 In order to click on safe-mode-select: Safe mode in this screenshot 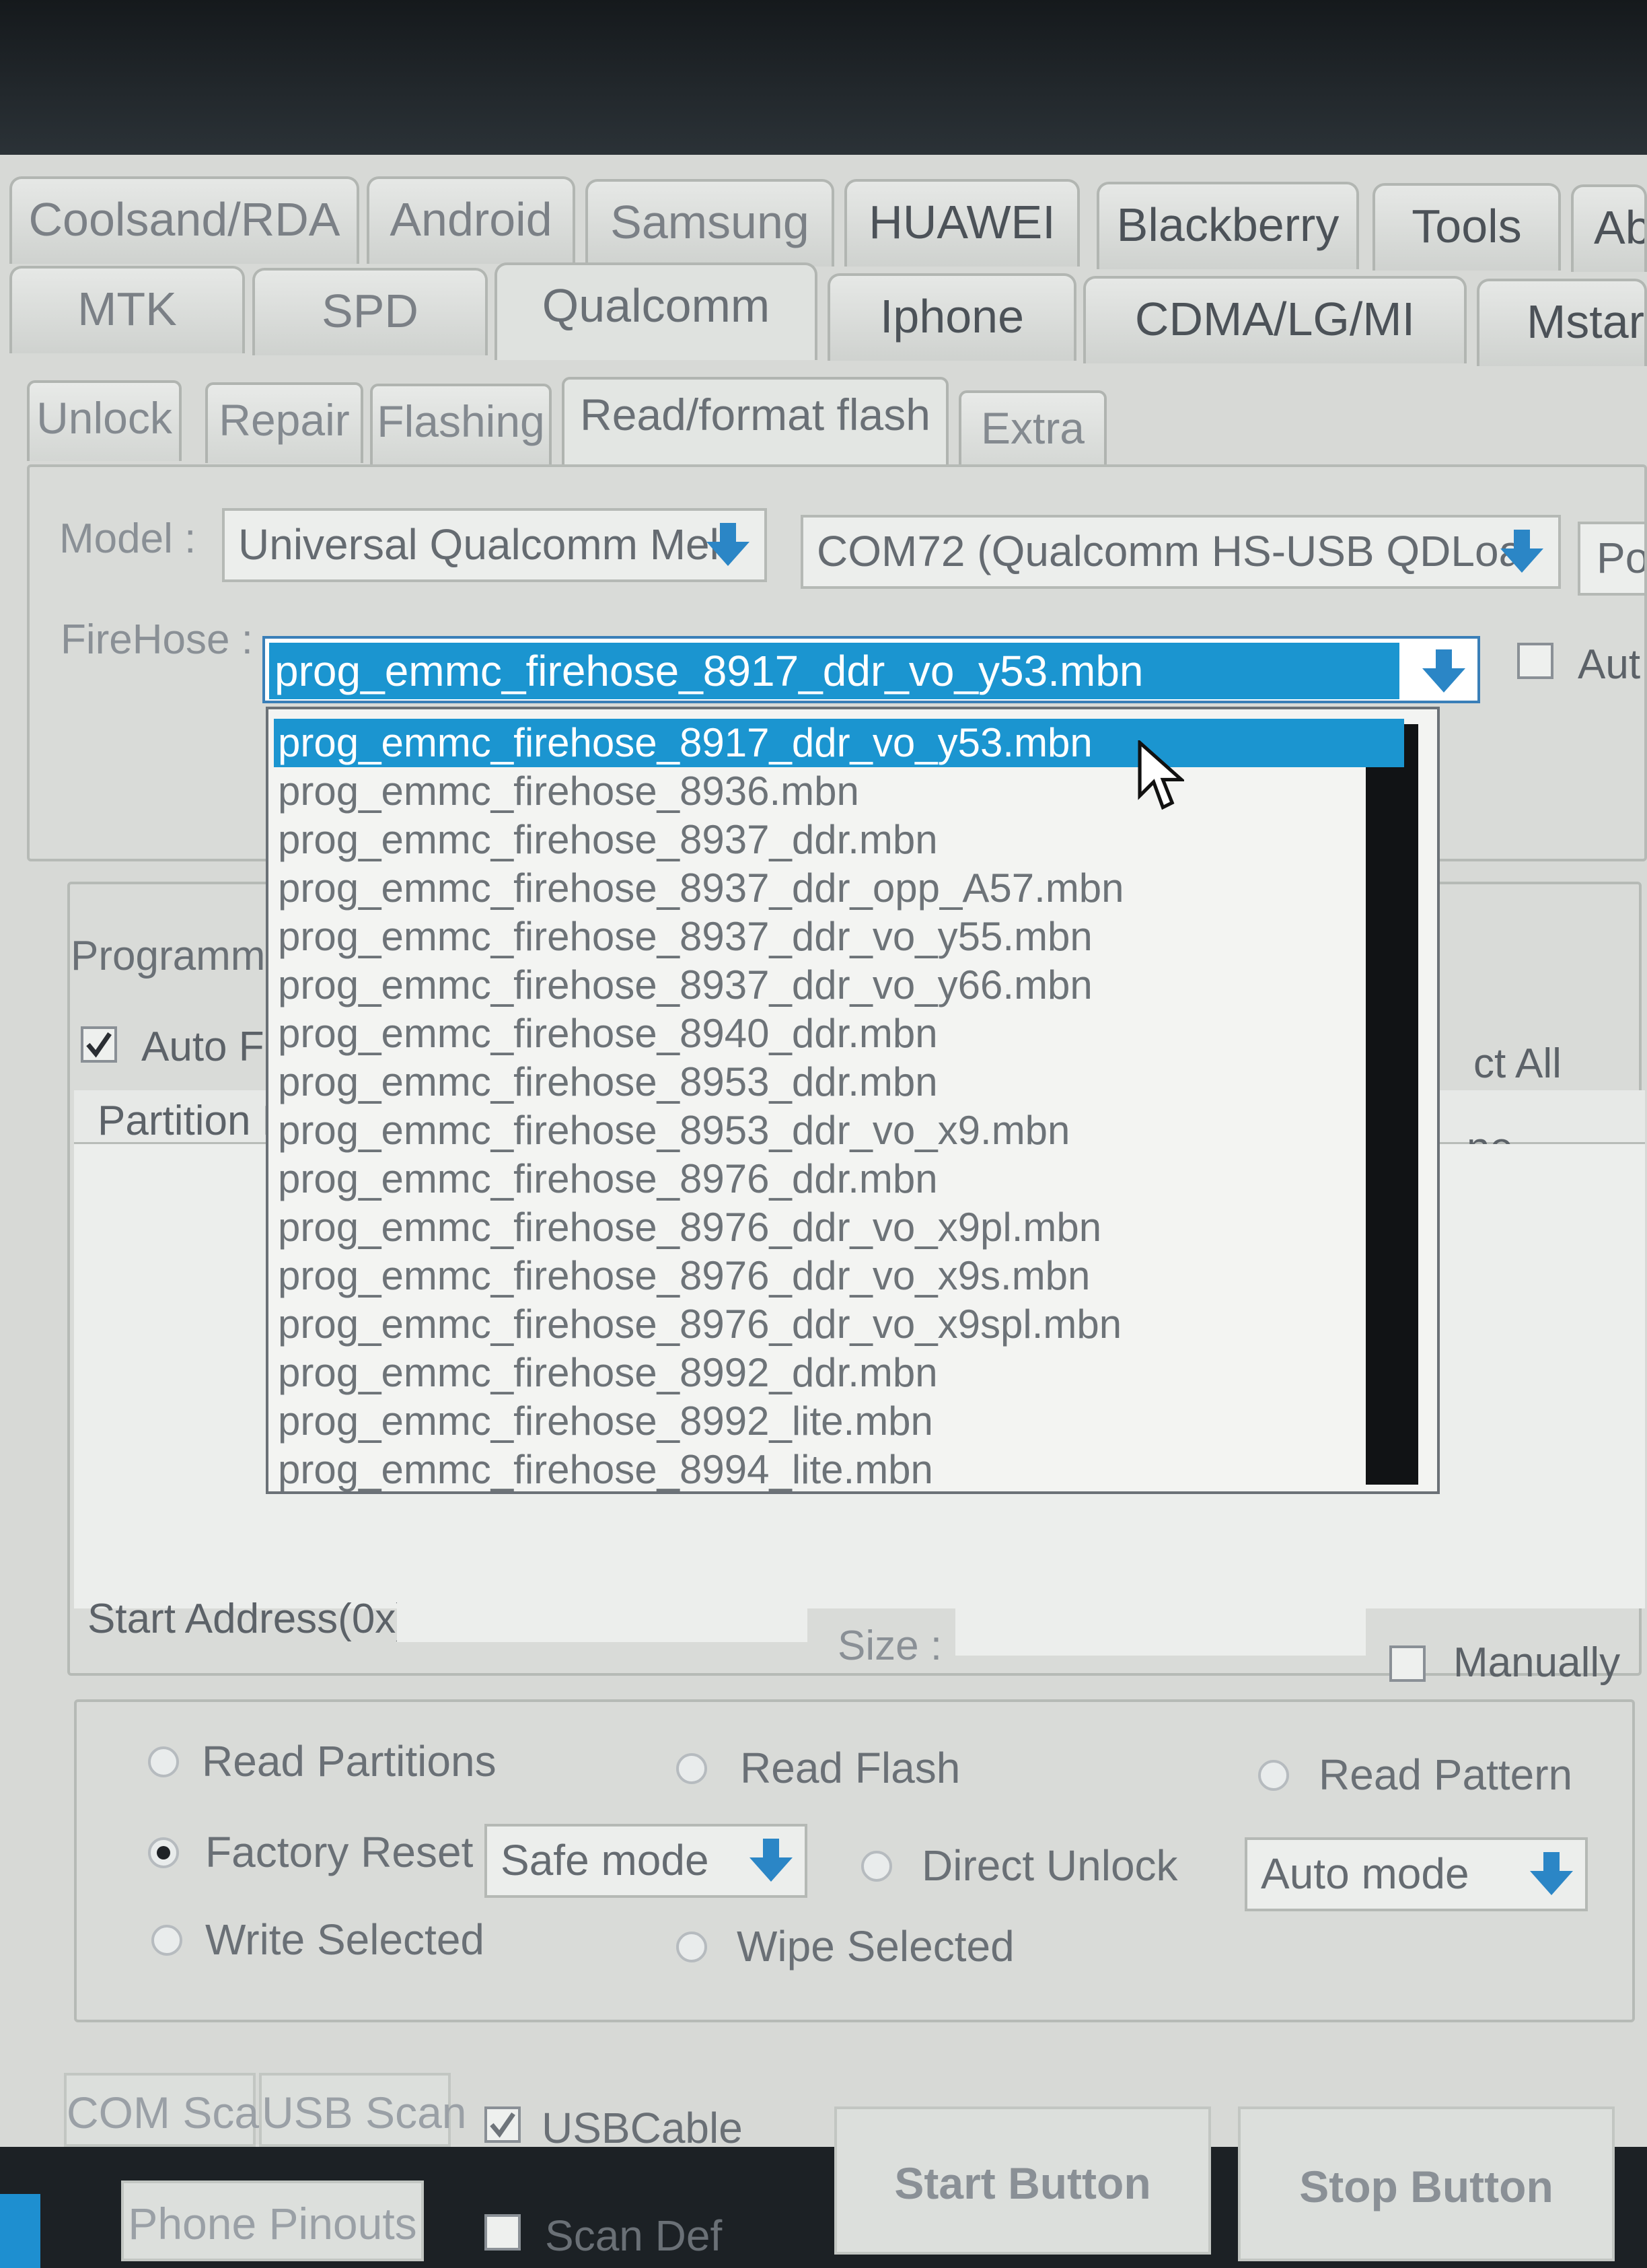, I will do `click(646, 1861)`.